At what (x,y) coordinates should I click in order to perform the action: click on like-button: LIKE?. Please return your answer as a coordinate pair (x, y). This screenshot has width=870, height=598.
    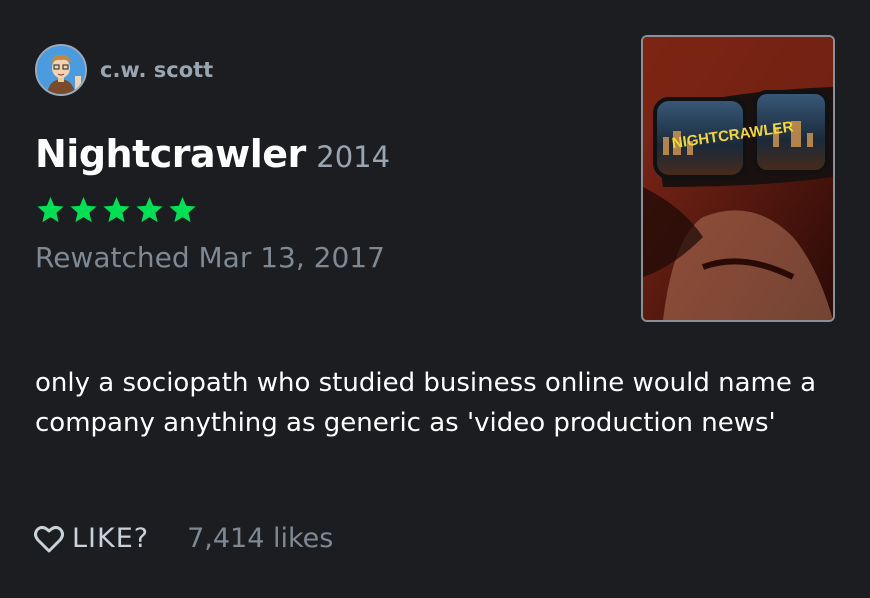
    Looking at the image, I should click on (91, 538).